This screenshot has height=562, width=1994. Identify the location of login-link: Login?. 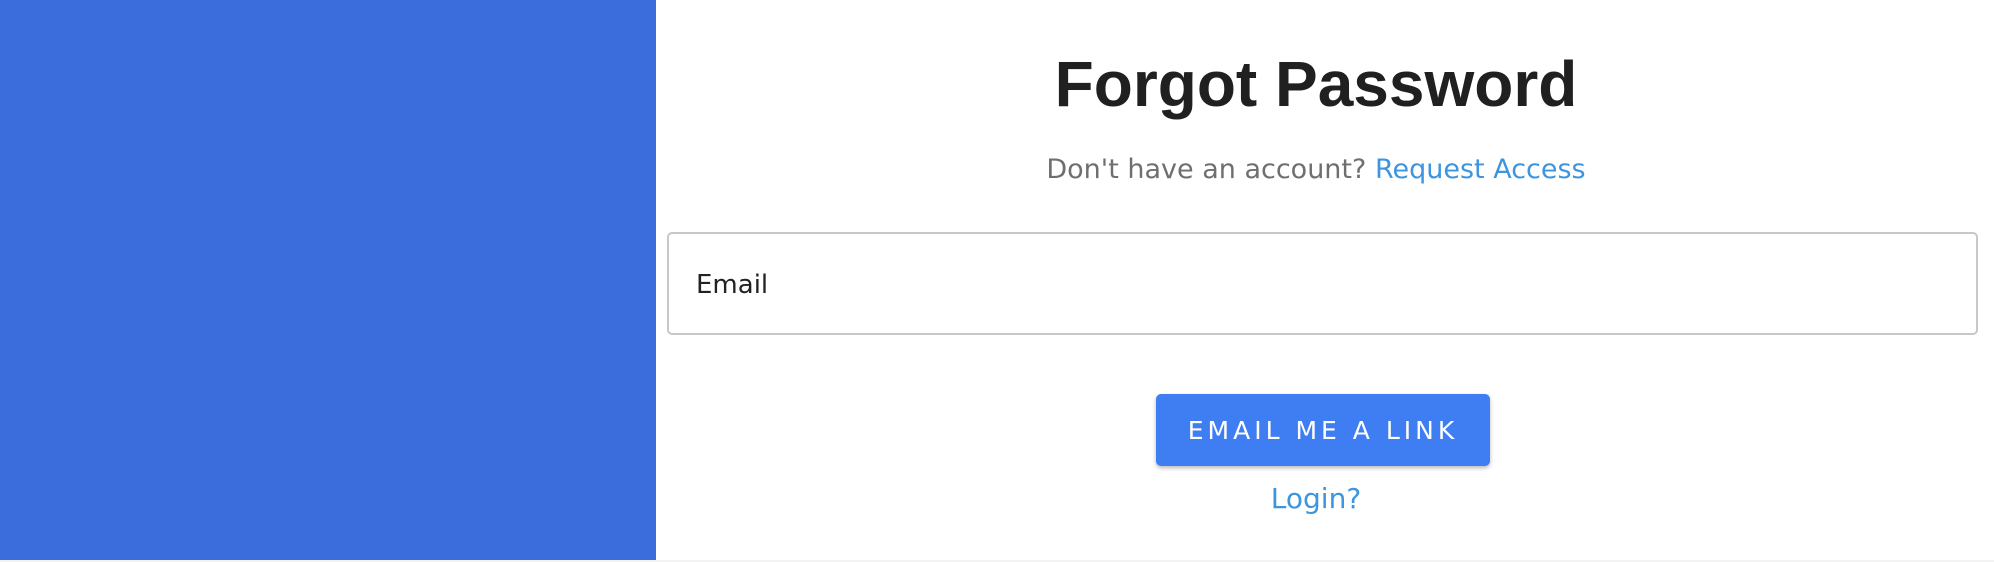
(1316, 498).